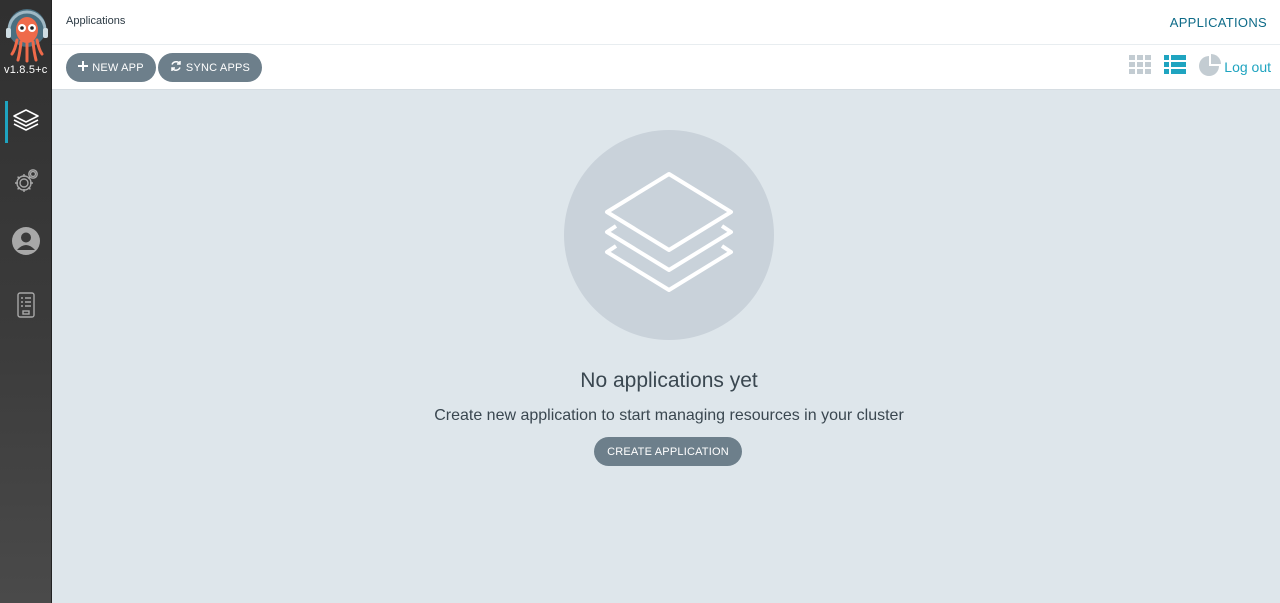 The image size is (1280, 603). I want to click on sidebar-item-settings, so click(26, 183).